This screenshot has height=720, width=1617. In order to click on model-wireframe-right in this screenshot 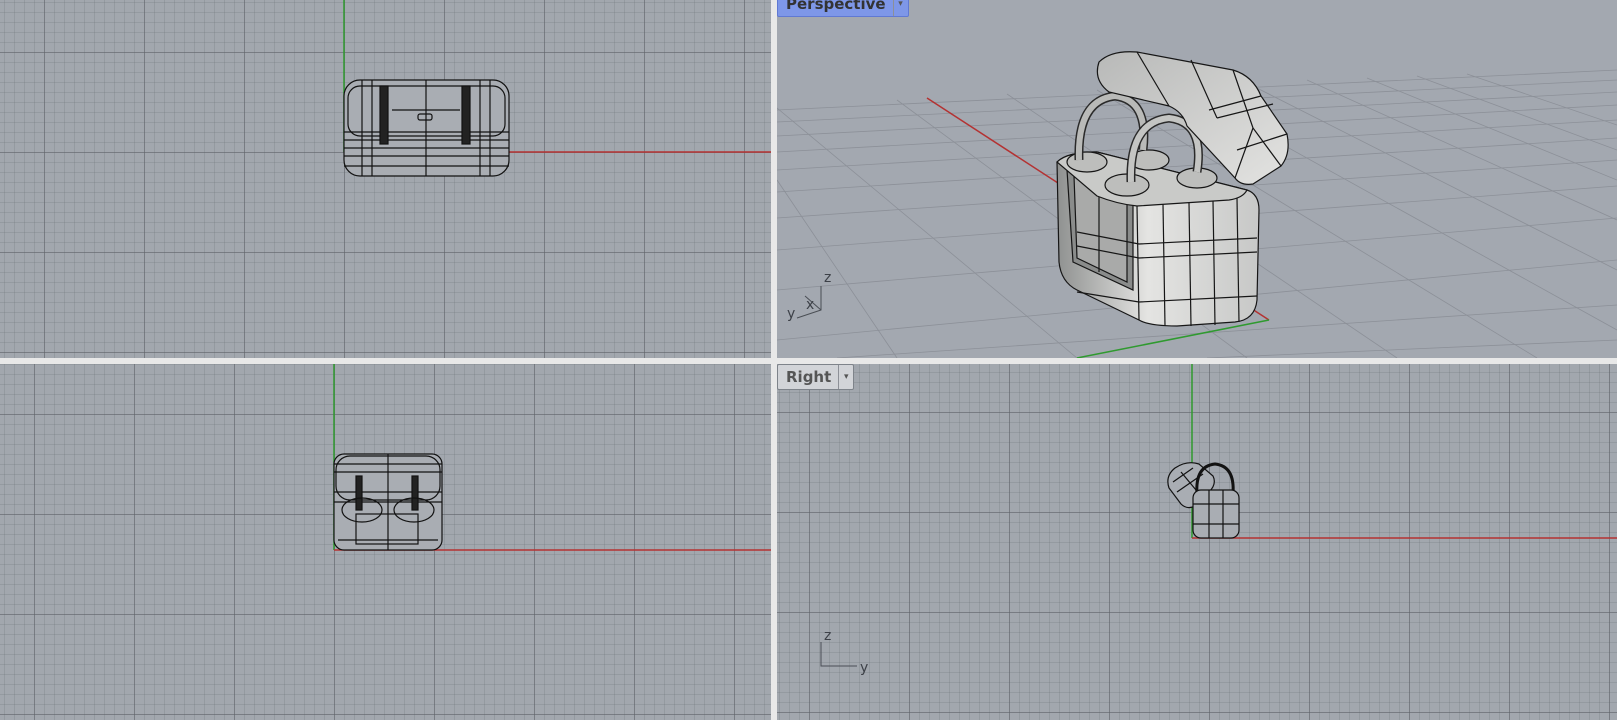, I will do `click(1203, 500)`.